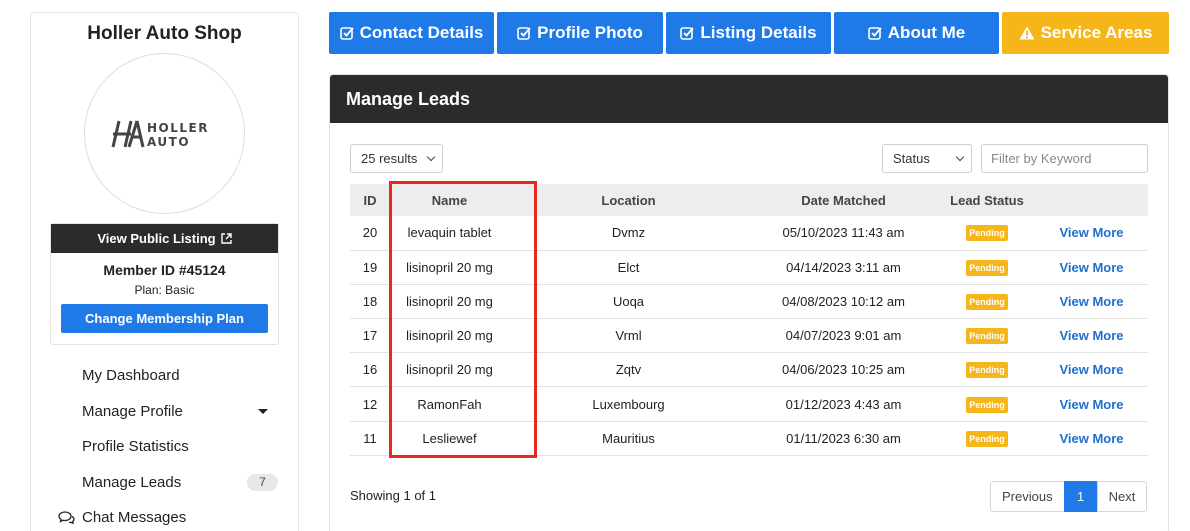  What do you see at coordinates (135, 447) in the screenshot?
I see `sidebar-item-label: Profile Statistics` at bounding box center [135, 447].